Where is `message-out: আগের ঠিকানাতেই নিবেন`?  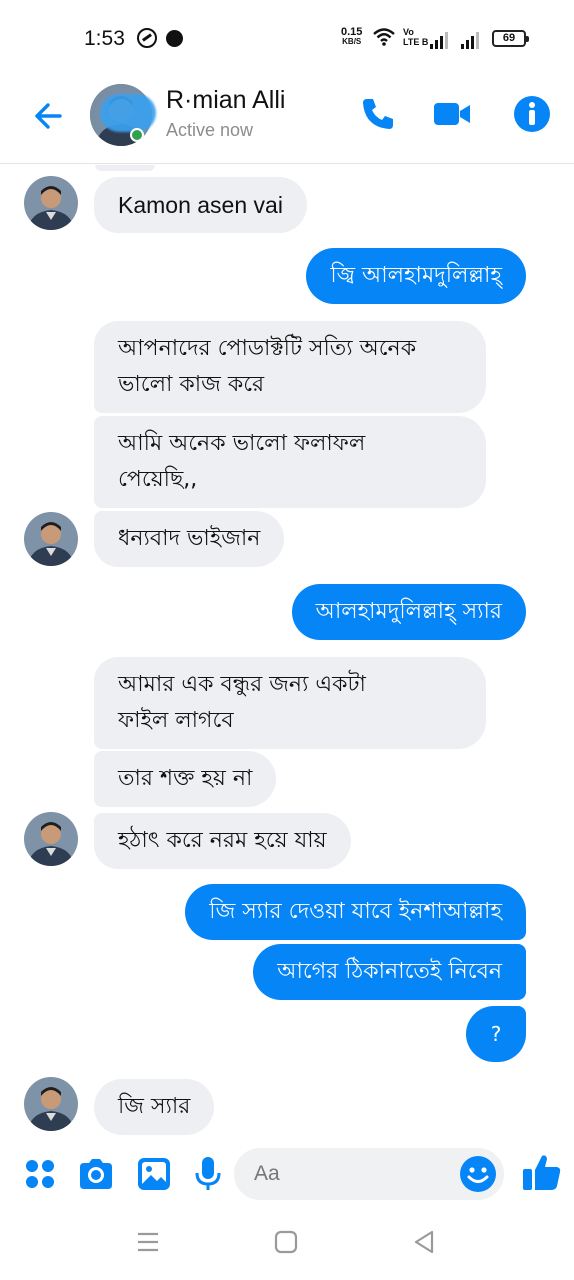
message-out: আগের ঠিকানাতেই নিবেন is located at coordinates (389, 972).